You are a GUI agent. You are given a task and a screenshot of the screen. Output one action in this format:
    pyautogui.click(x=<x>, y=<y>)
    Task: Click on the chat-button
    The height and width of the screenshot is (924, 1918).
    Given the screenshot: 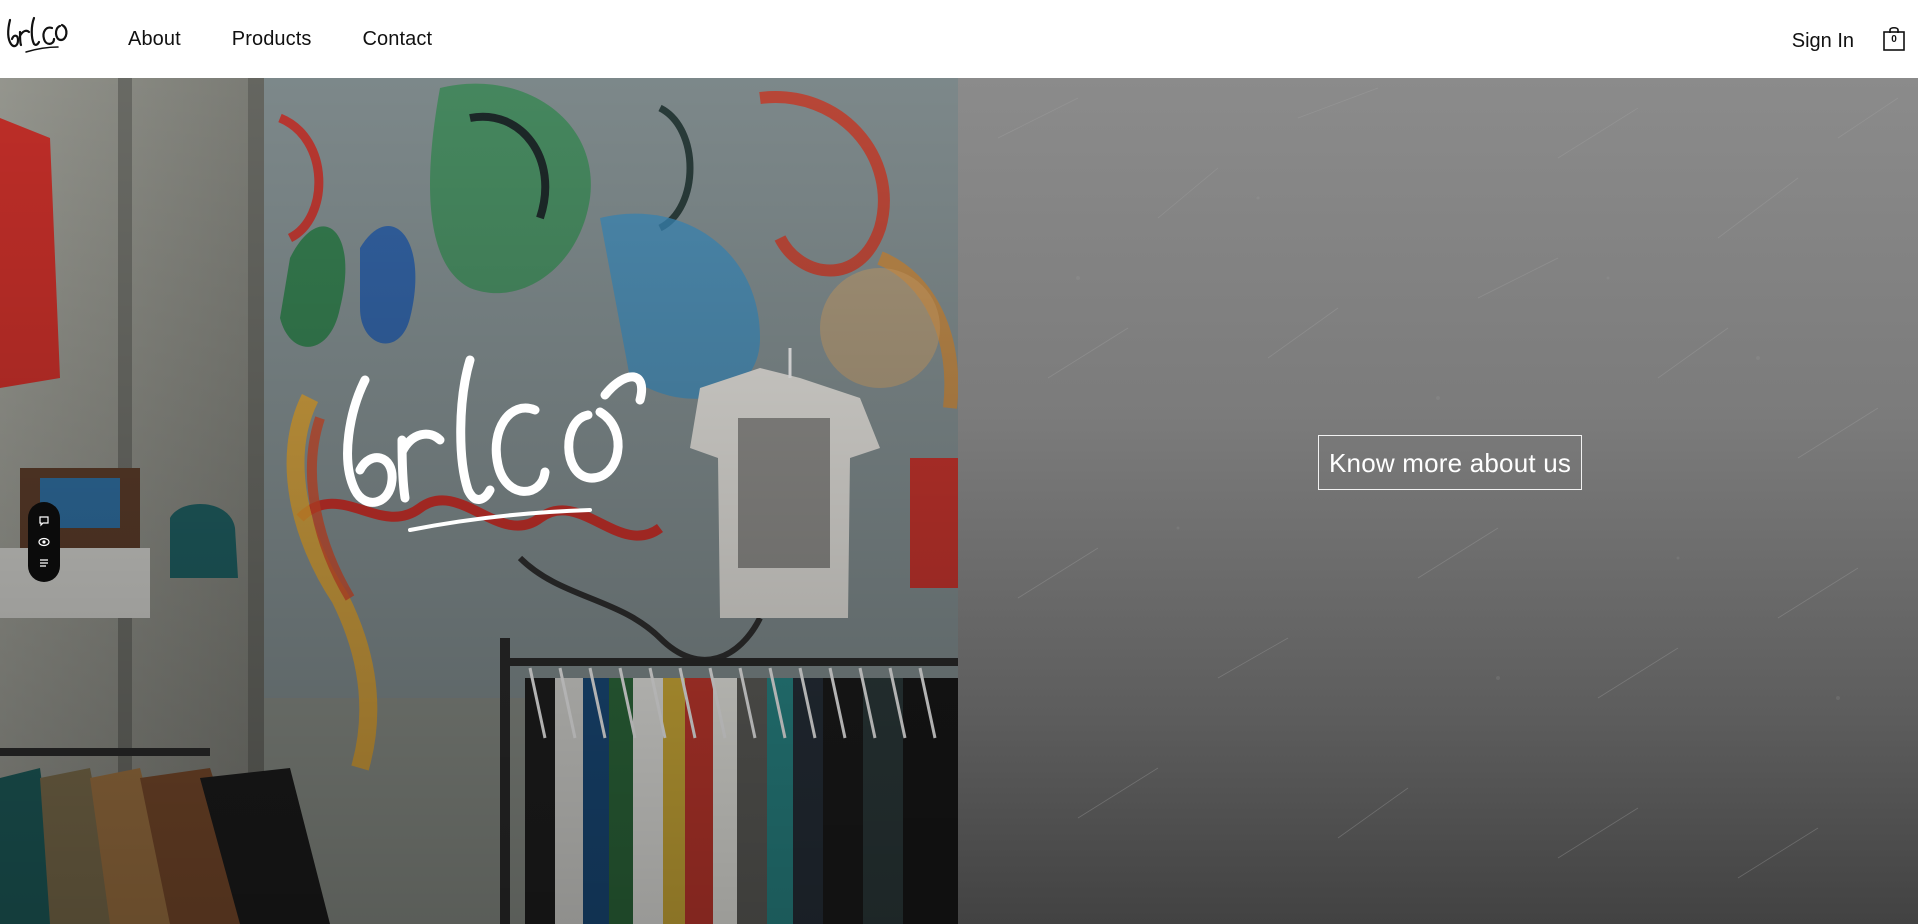 What is the action you would take?
    pyautogui.click(x=44, y=521)
    